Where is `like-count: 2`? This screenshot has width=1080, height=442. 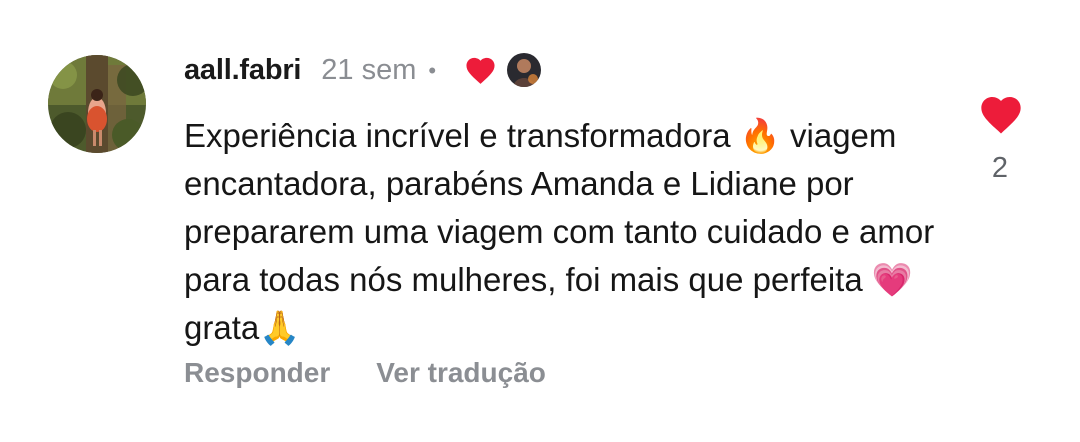
like-count: 2 is located at coordinates (1000, 168).